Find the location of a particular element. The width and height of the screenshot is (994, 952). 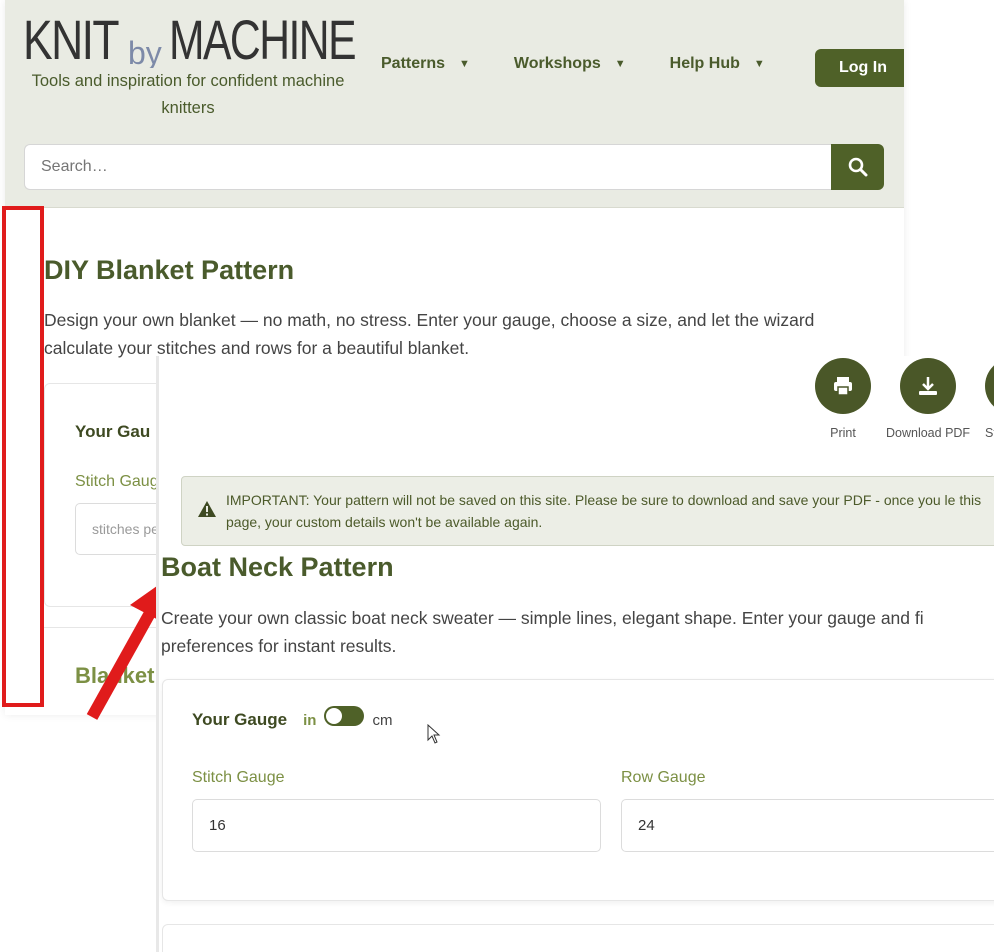

download-action: Download PDF is located at coordinates (928, 399).